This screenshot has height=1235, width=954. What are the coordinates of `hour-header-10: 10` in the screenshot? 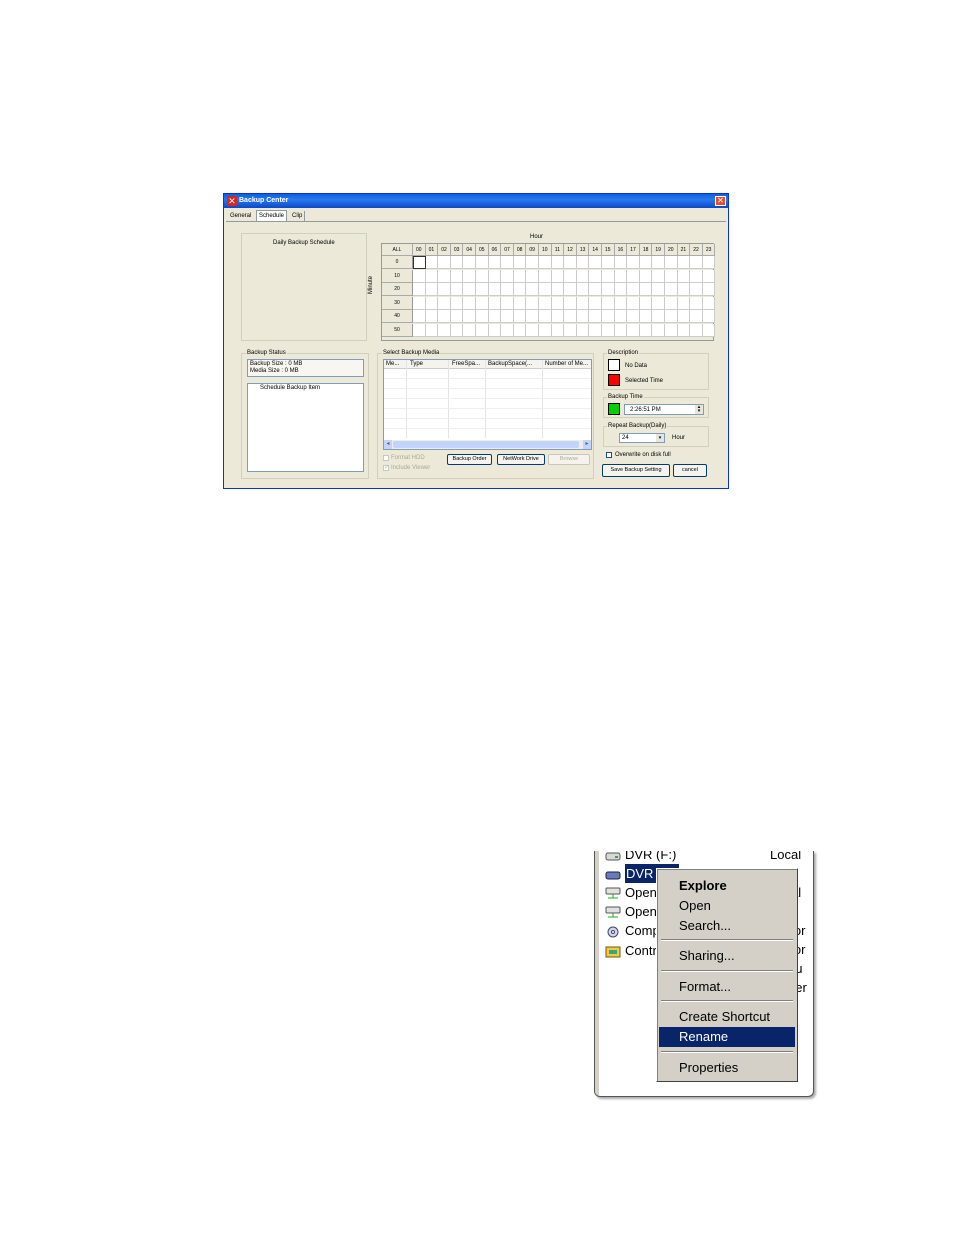 It's located at (545, 250).